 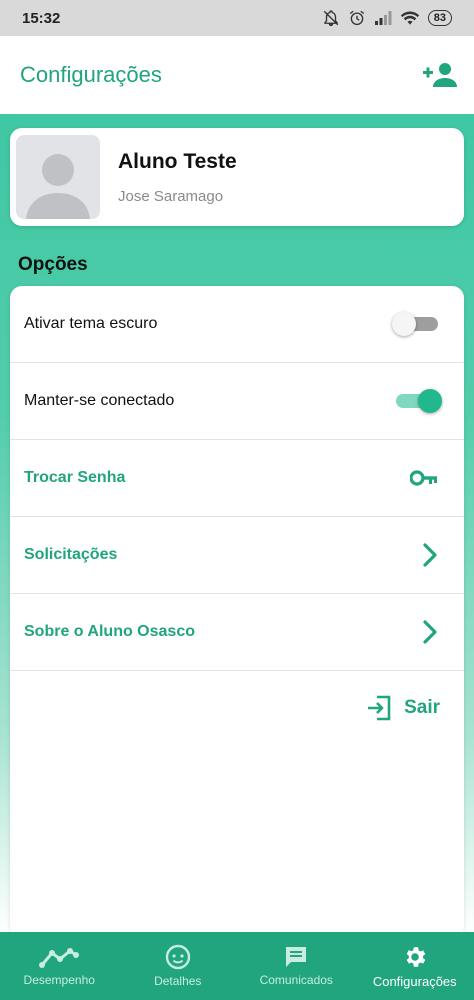 I want to click on option-dark-theme: Ativar tema escuro, so click(x=237, y=324).